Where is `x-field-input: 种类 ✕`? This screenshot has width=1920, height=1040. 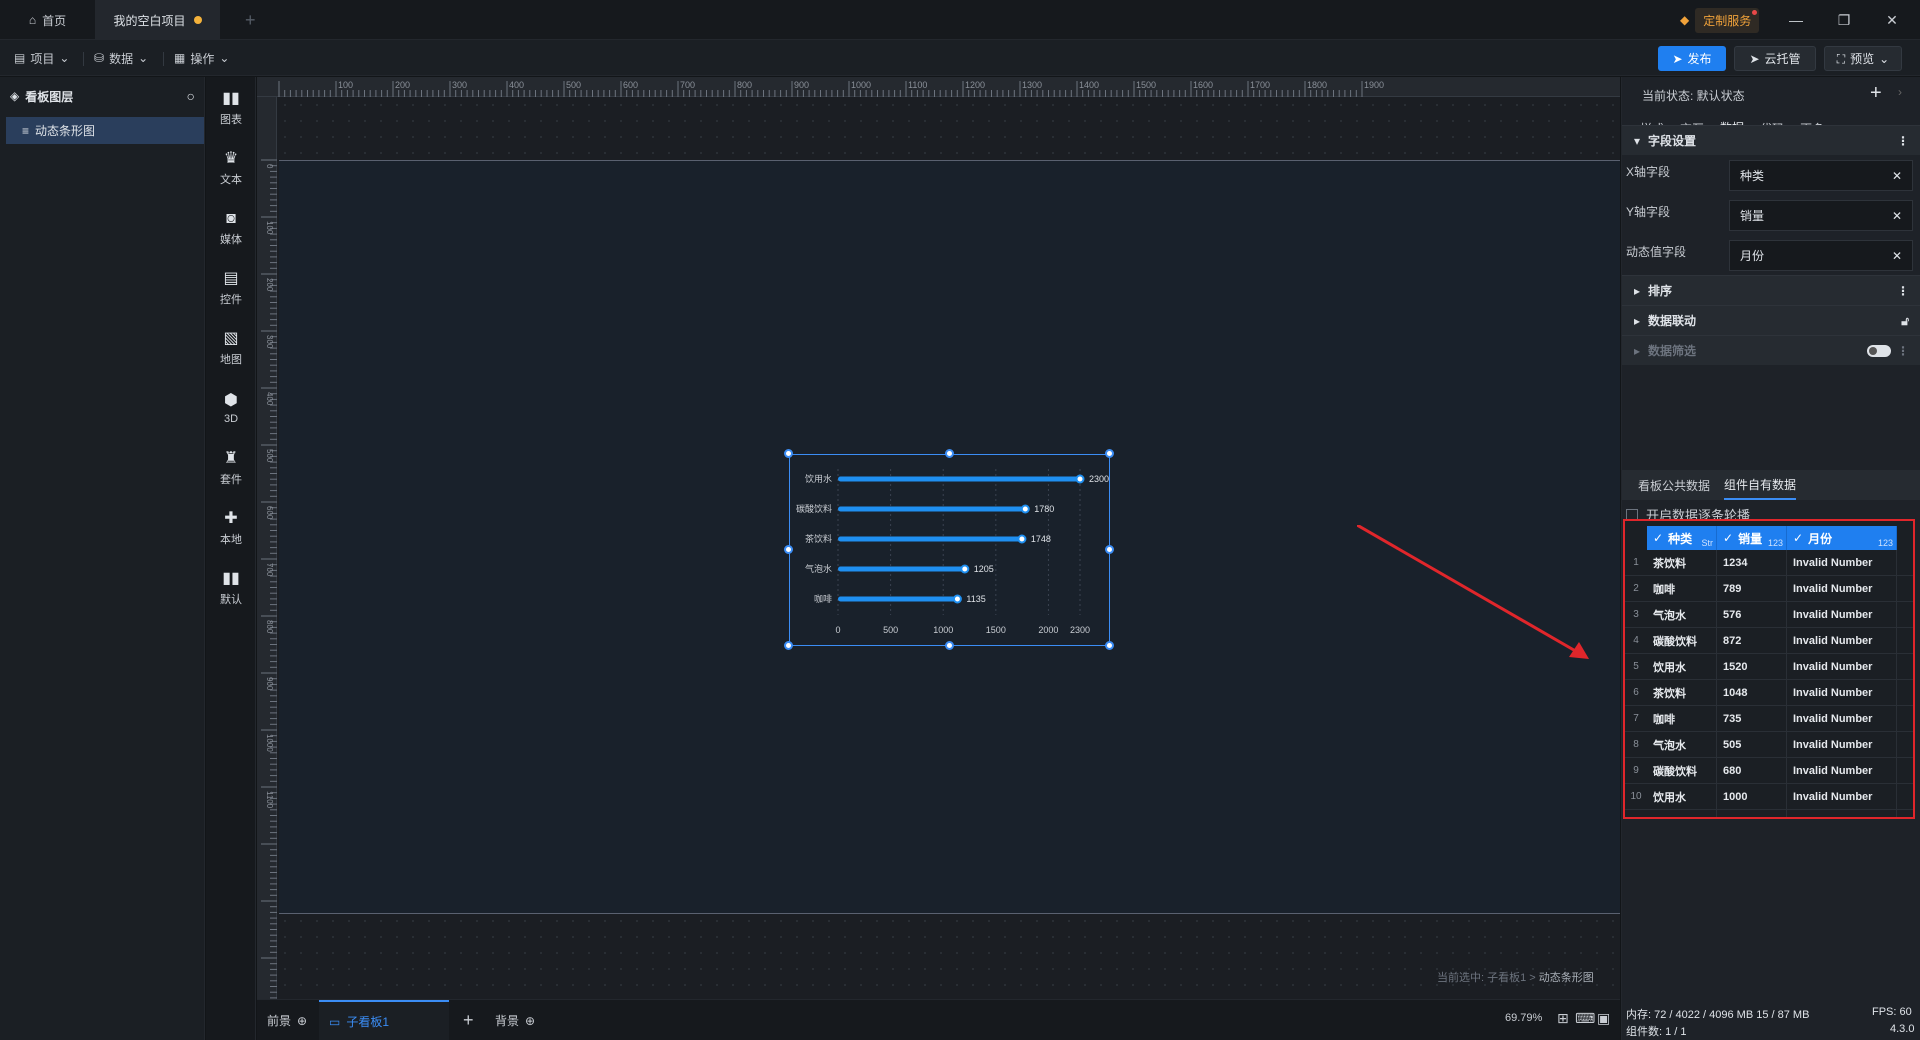
x-field-input: 种类 ✕ is located at coordinates (1821, 175).